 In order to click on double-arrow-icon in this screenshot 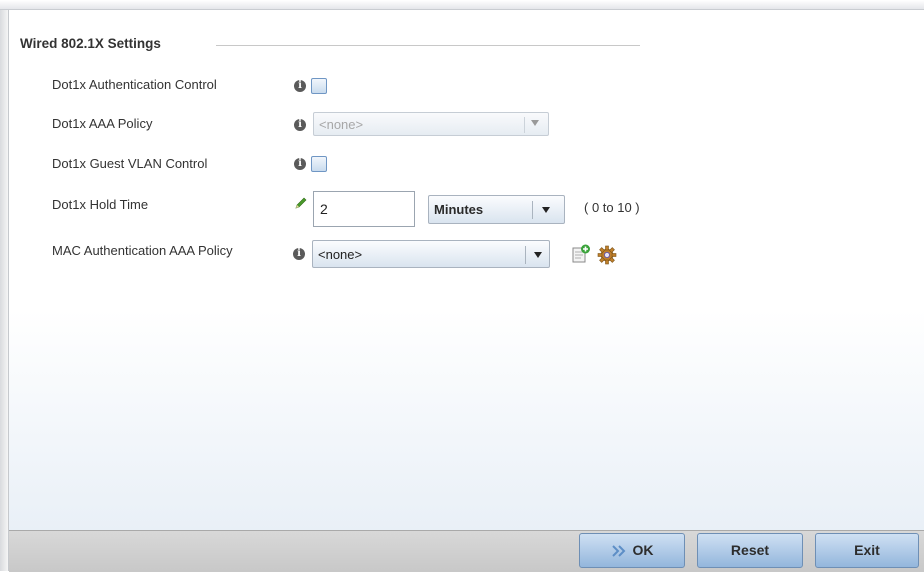, I will do `click(618, 551)`.